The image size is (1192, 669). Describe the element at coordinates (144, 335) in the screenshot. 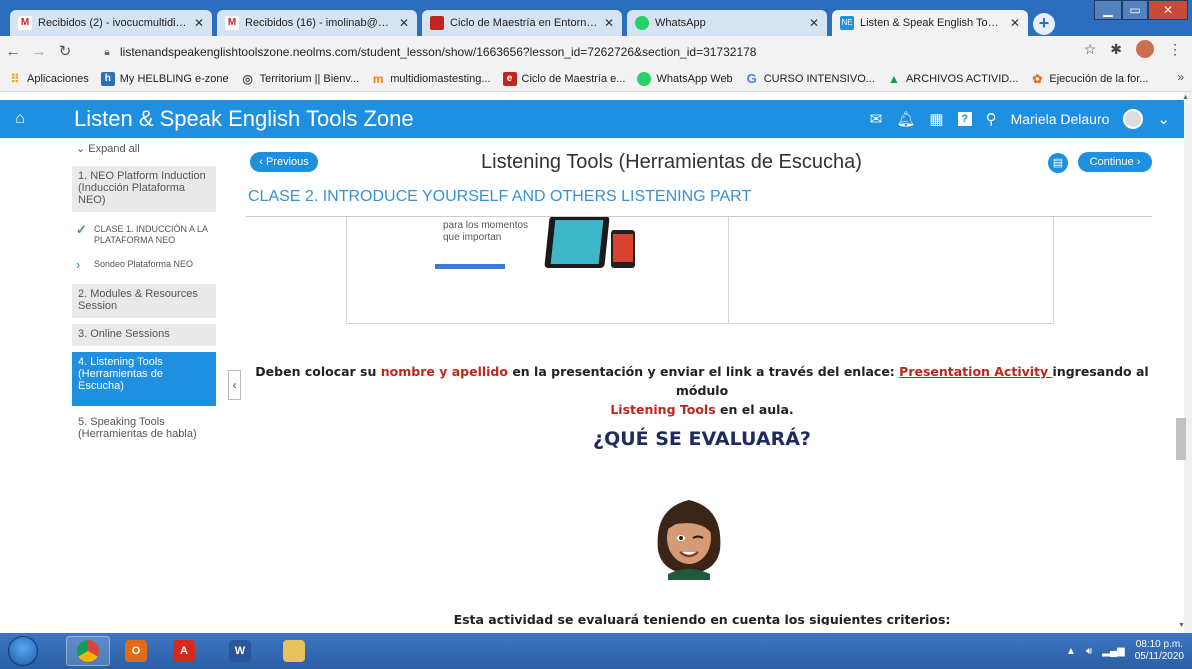

I see `sidebar-item-online-sessions: 3. Online Sessions` at that location.